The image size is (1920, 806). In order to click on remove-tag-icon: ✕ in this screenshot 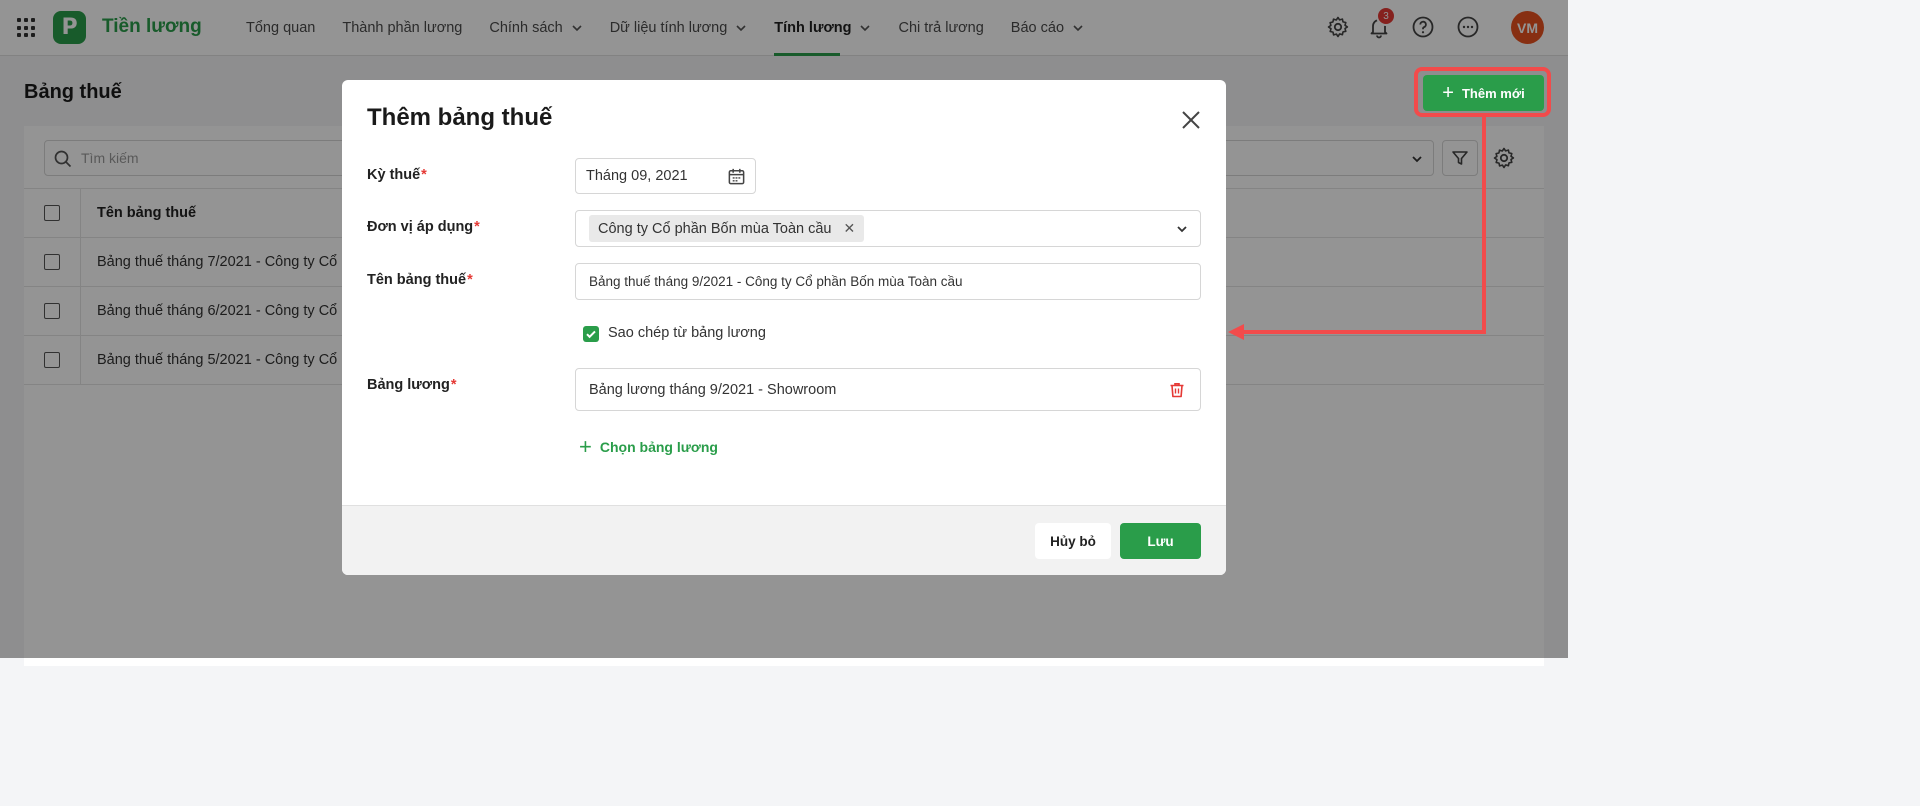, I will do `click(850, 228)`.